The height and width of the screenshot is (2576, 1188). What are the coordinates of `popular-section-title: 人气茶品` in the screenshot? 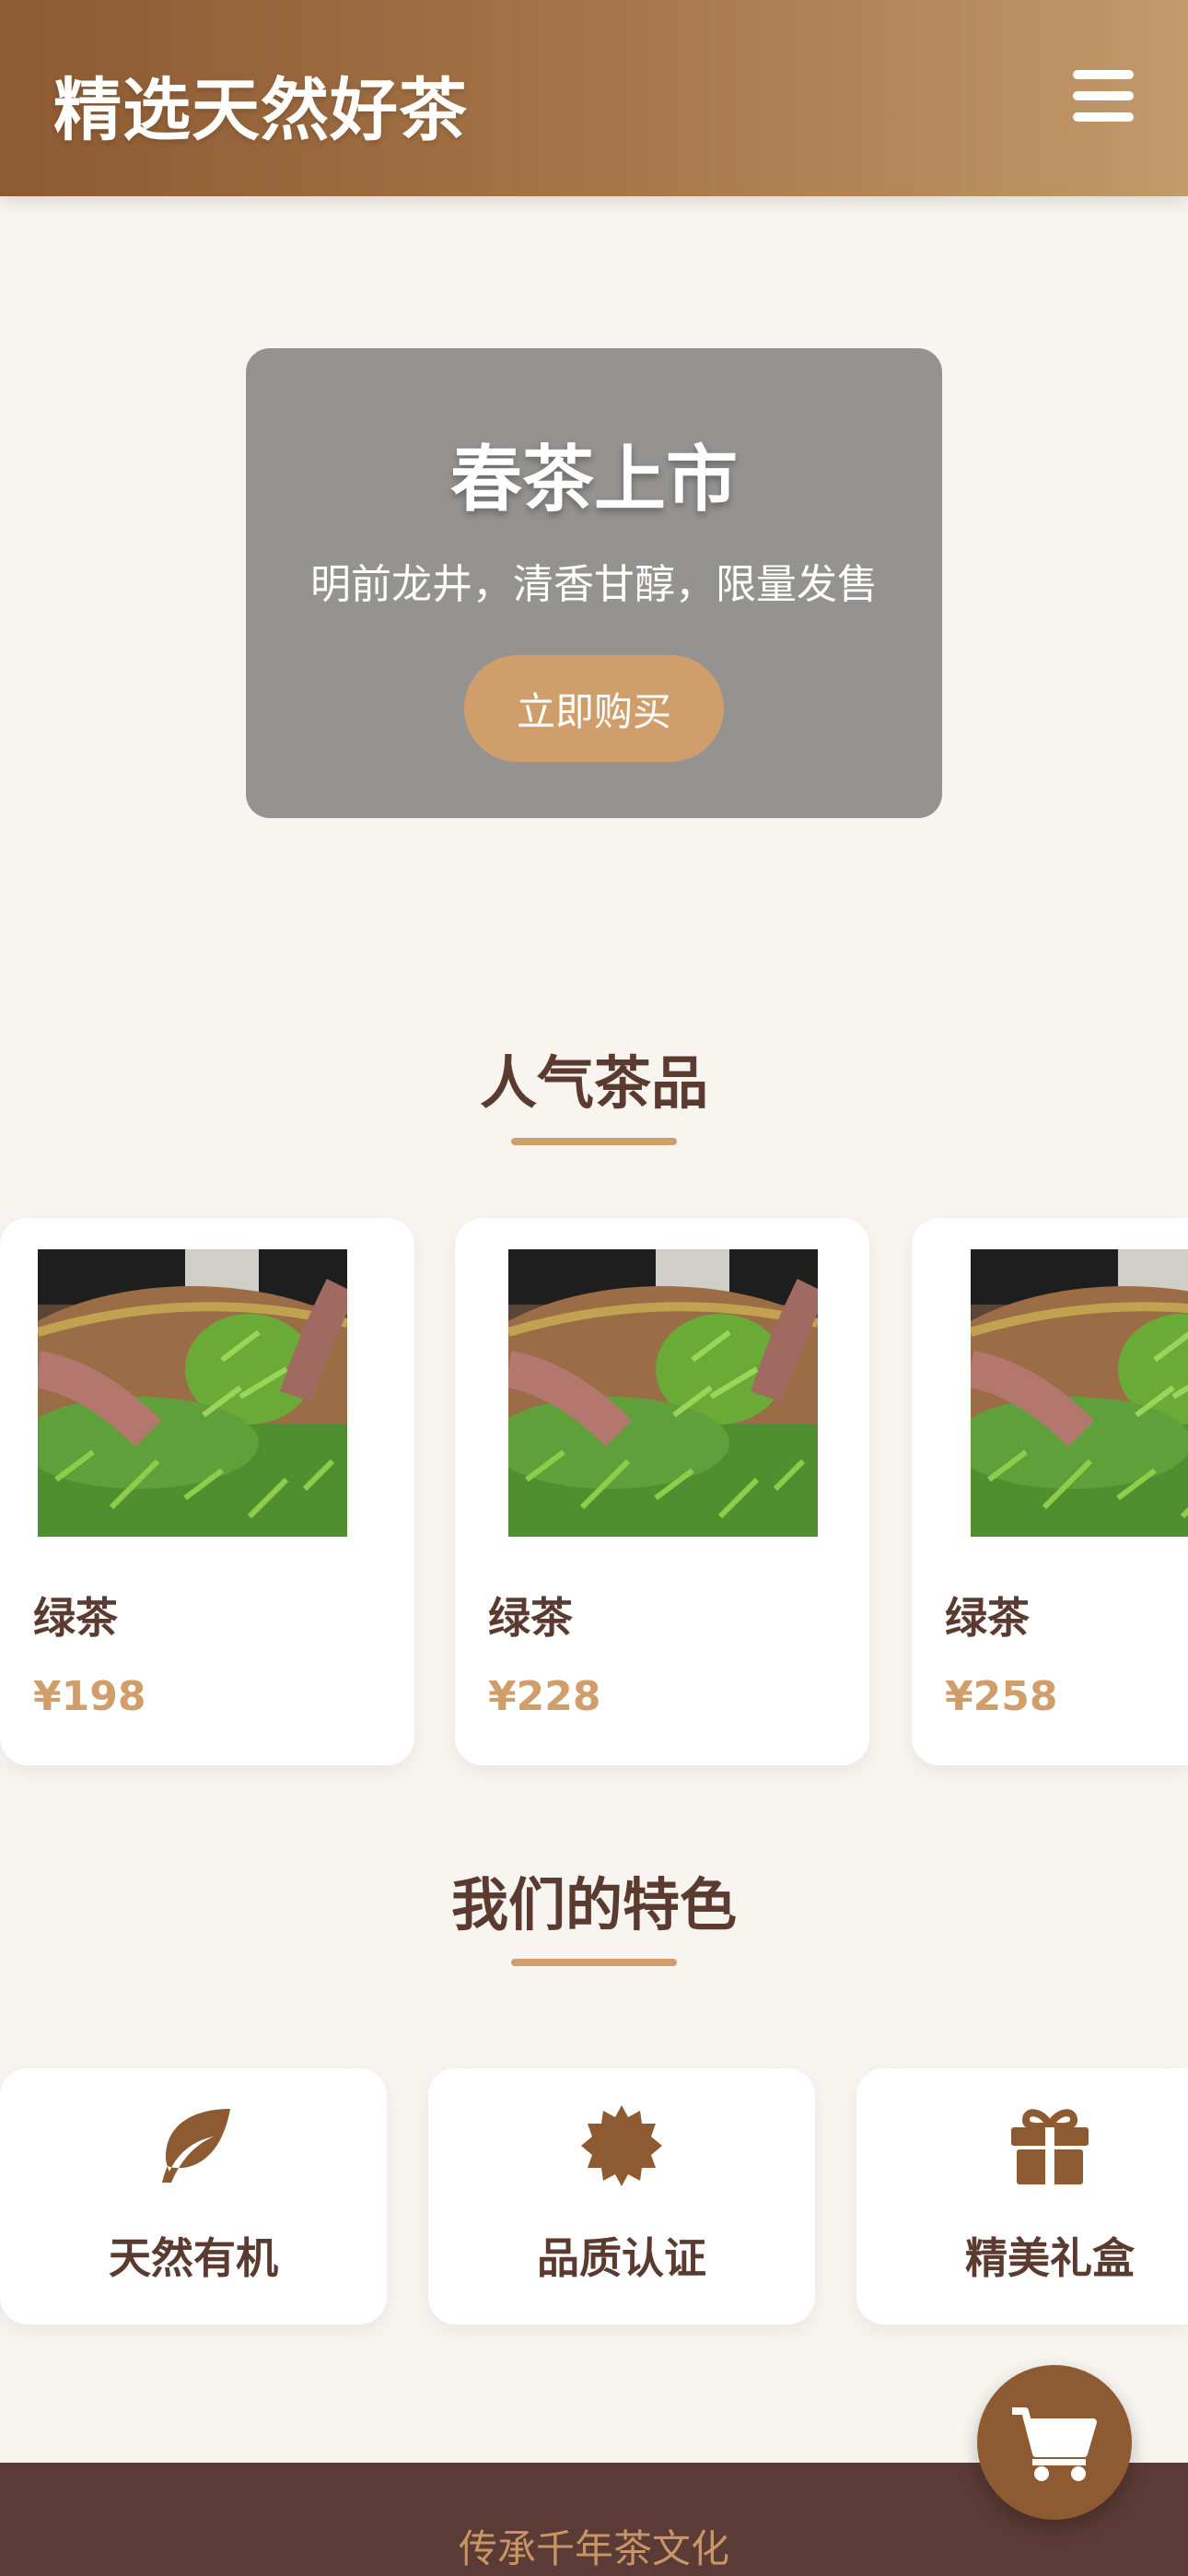 It's located at (593, 1083).